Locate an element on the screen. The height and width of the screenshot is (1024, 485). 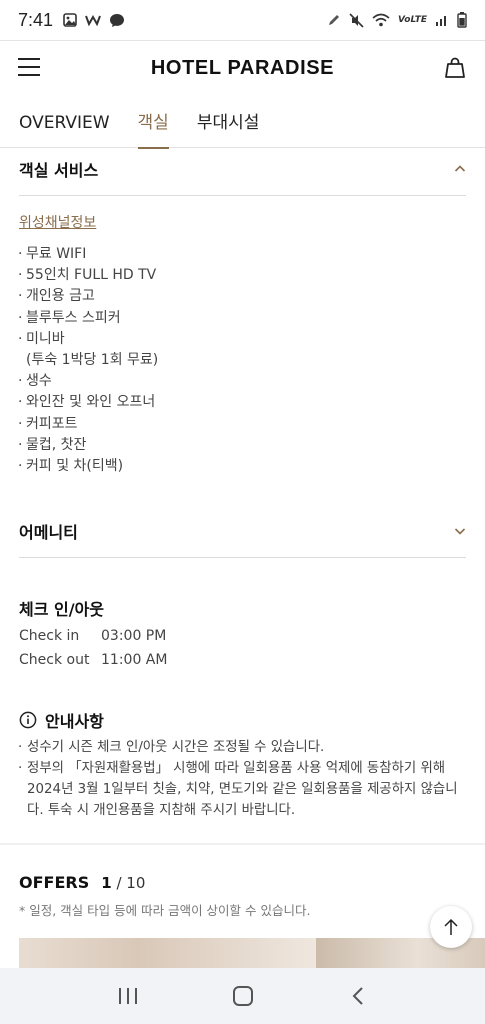
offers-total: / 10 is located at coordinates (131, 883).